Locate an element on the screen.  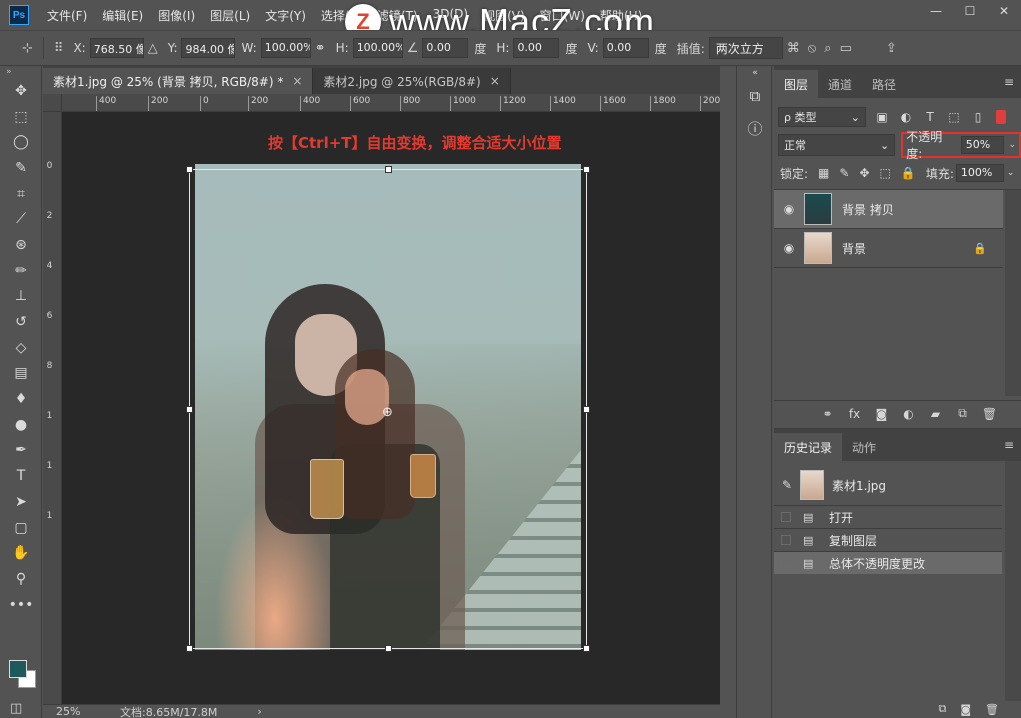
menu-filter: 滤镜(T) is located at coordinates (397, 15).